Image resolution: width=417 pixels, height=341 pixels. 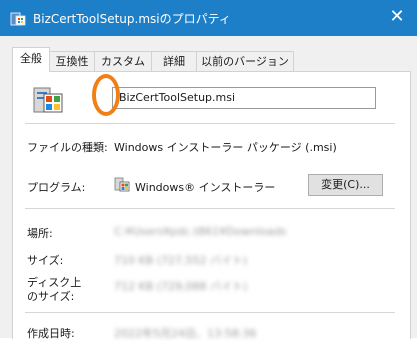 I want to click on location-label: 場所:, so click(x=40, y=233).